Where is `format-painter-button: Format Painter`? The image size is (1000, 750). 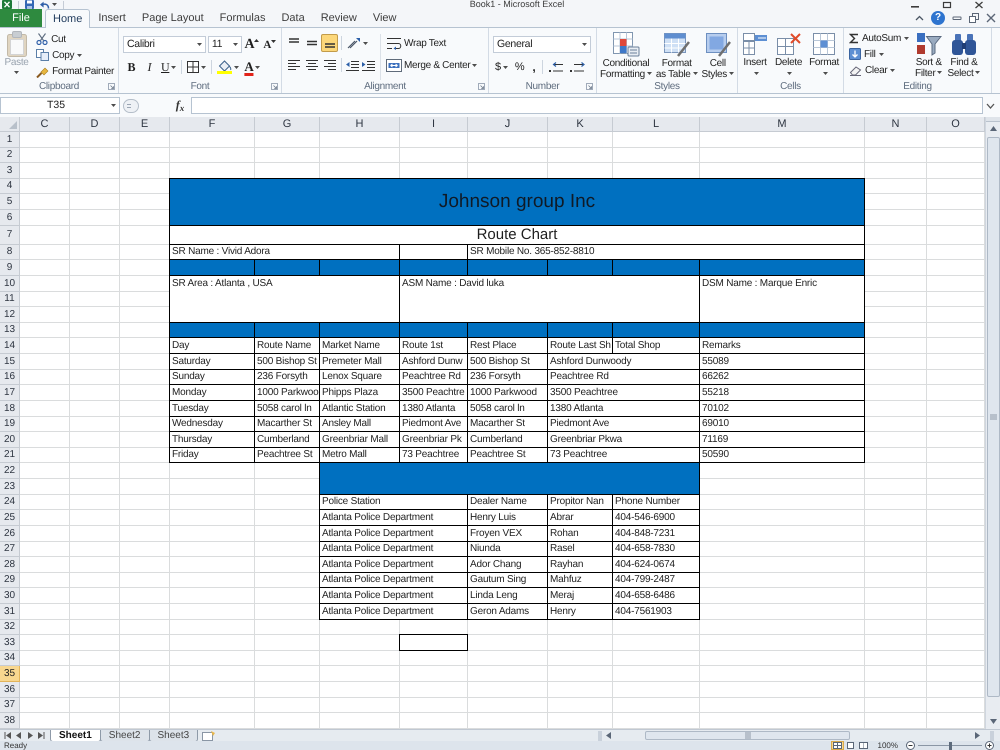
format-painter-button: Format Painter is located at coordinates (75, 72).